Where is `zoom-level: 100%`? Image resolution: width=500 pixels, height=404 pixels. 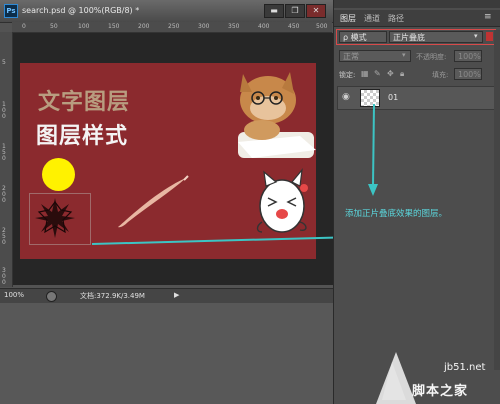 zoom-level: 100% is located at coordinates (14, 295).